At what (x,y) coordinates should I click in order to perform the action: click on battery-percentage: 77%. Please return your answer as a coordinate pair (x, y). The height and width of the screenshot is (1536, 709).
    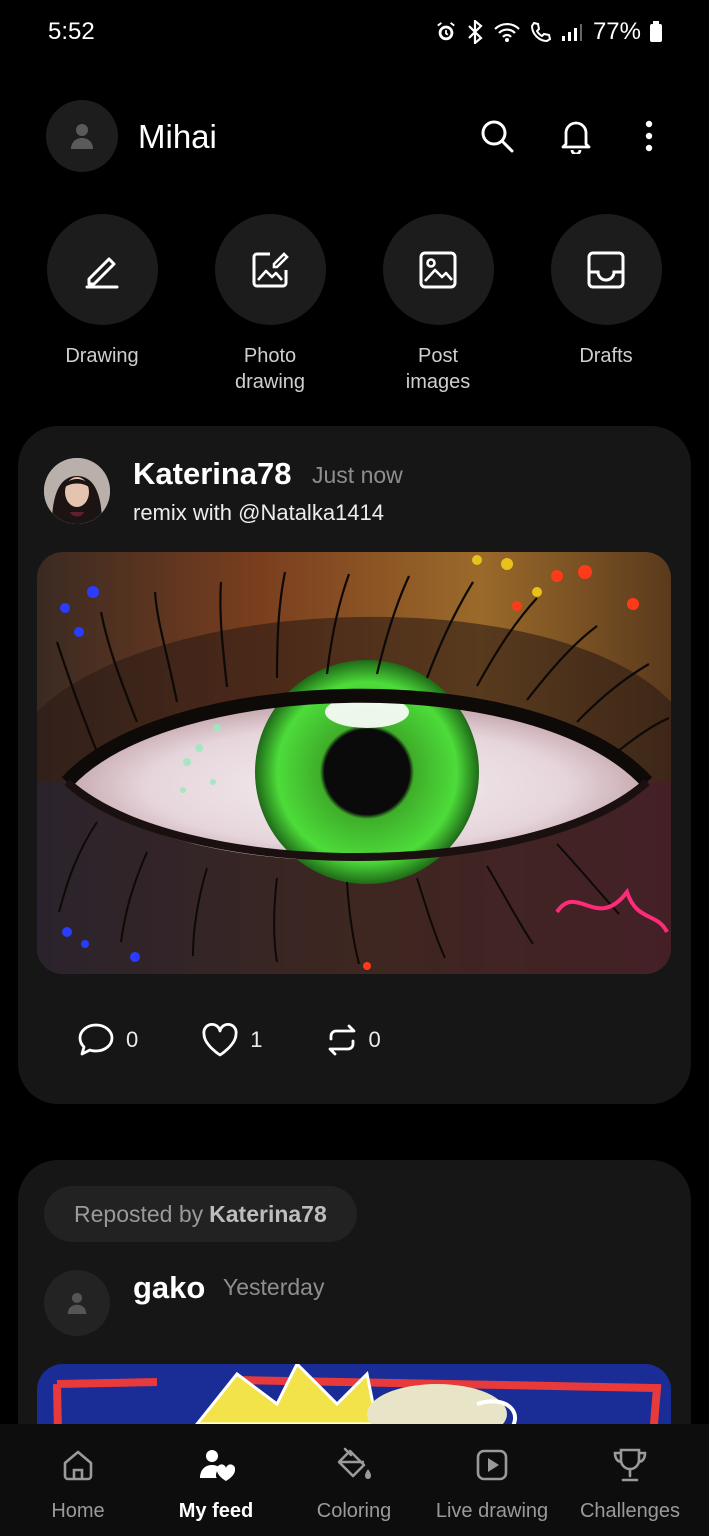
    Looking at the image, I should click on (616, 31).